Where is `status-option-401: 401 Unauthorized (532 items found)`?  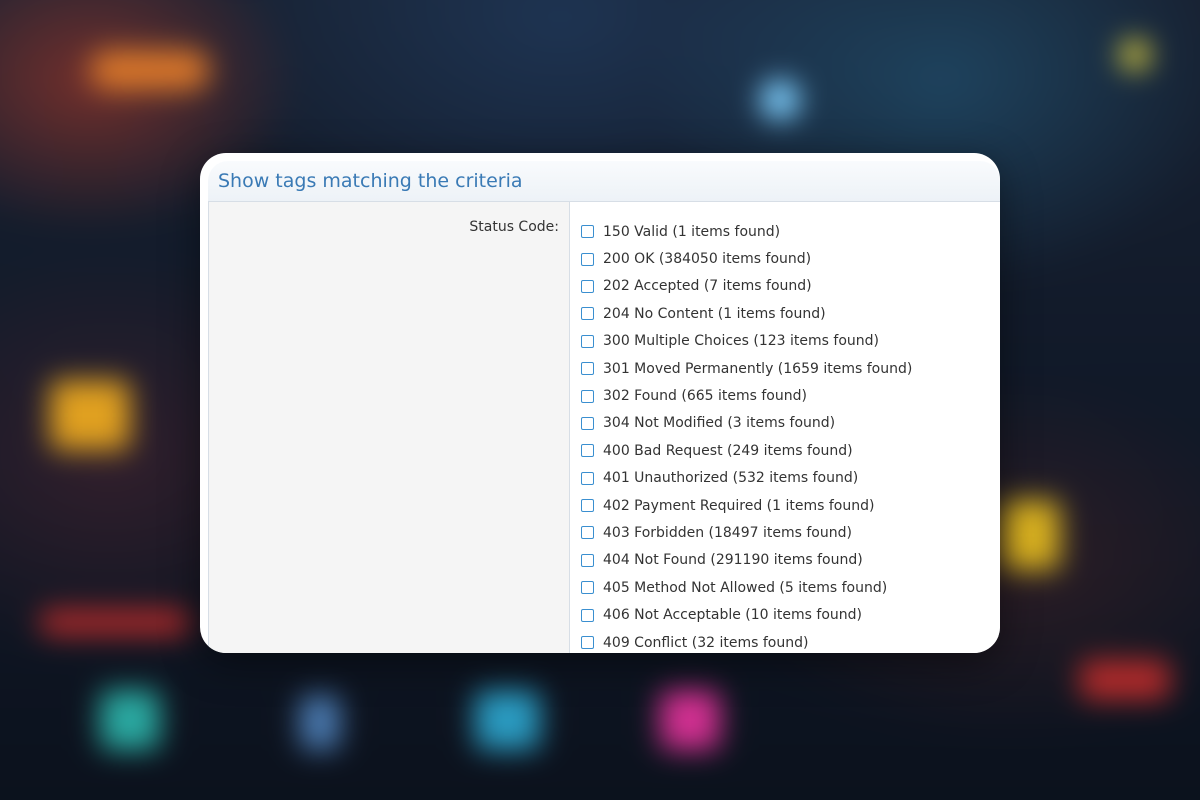
status-option-401: 401 Unauthorized (532 items found) is located at coordinates (790, 478).